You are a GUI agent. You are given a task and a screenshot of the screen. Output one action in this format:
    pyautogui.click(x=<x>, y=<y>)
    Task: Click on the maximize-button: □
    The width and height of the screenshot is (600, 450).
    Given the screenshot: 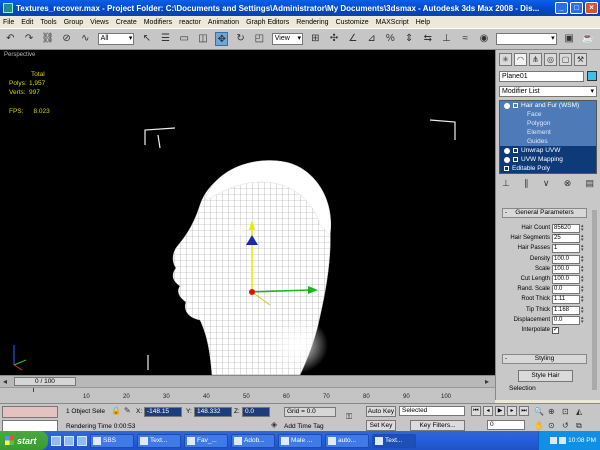 What is the action you would take?
    pyautogui.click(x=576, y=8)
    